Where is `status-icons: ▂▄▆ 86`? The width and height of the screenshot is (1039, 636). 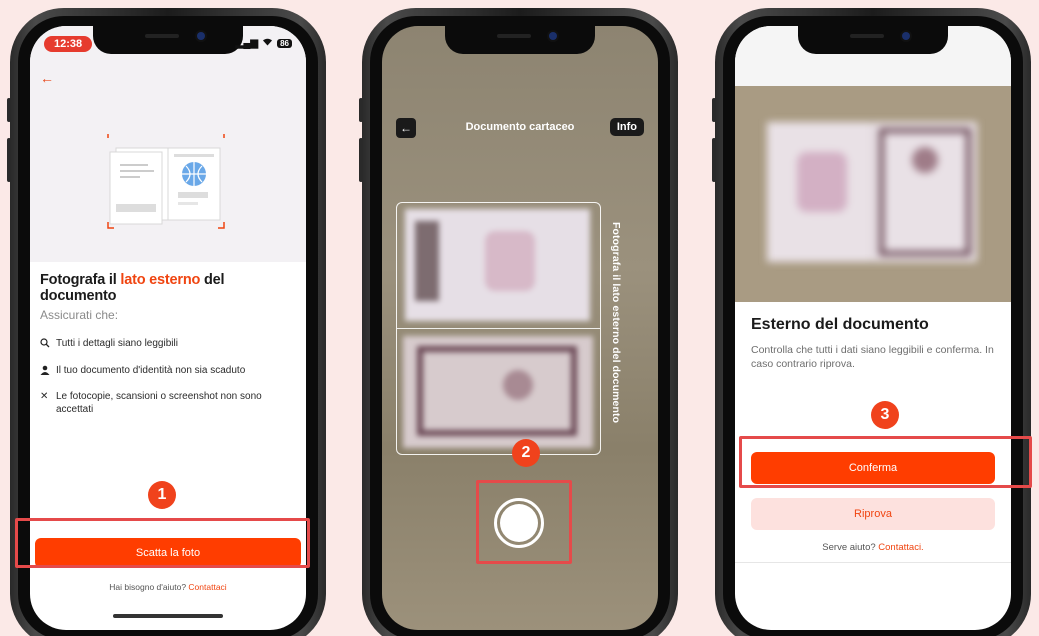 status-icons: ▂▄▆ 86 is located at coordinates (264, 43).